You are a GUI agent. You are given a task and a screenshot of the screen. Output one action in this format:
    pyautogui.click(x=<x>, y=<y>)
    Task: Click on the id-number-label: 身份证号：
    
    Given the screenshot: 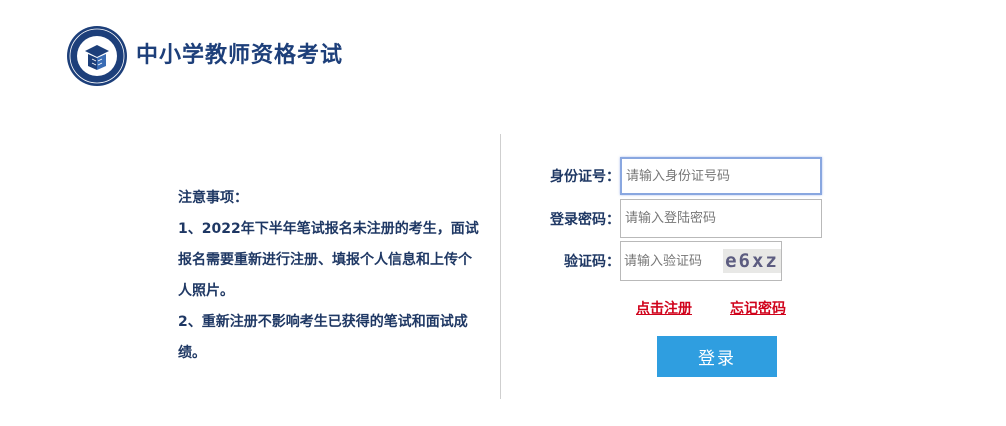 What is the action you would take?
    pyautogui.click(x=585, y=177)
    